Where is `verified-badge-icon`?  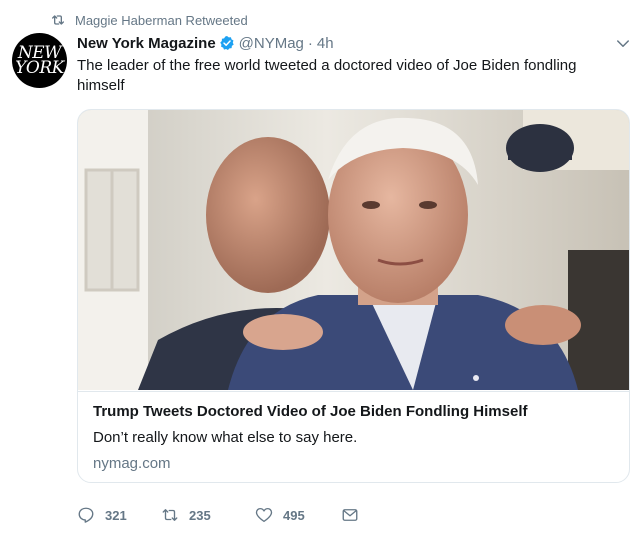 verified-badge-icon is located at coordinates (226, 43).